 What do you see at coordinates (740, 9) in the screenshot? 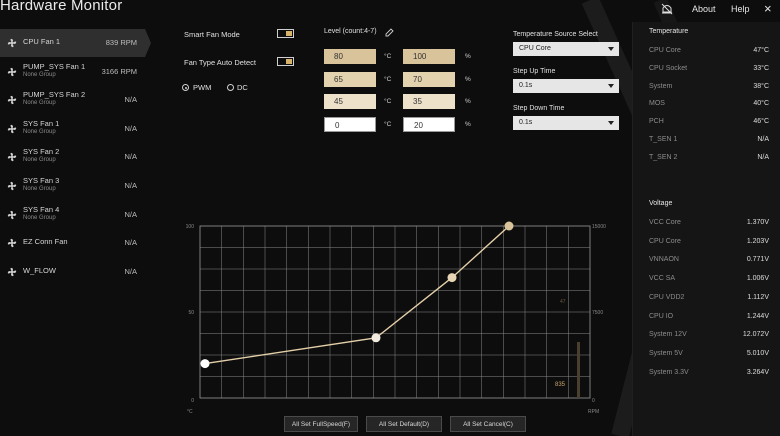
I see `help-link: Help` at bounding box center [740, 9].